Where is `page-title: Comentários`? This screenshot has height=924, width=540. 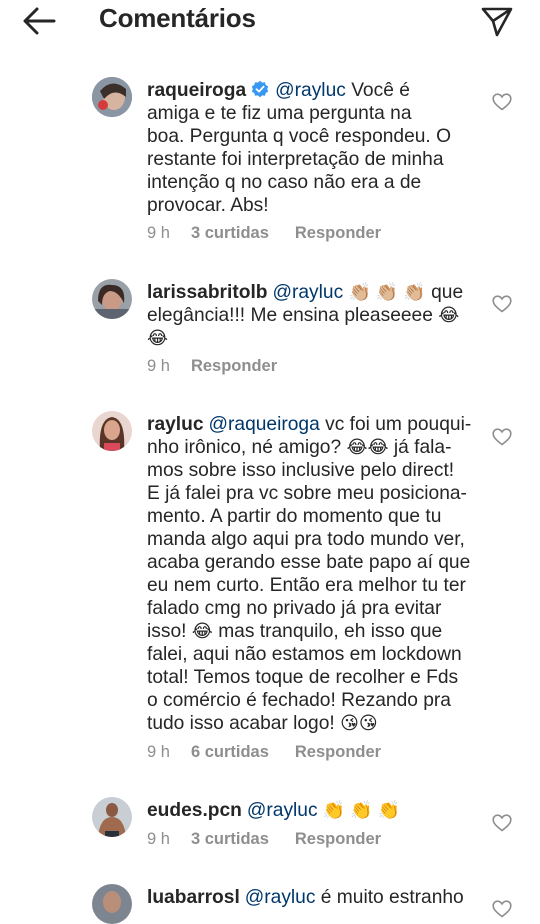
page-title: Comentários is located at coordinates (177, 18).